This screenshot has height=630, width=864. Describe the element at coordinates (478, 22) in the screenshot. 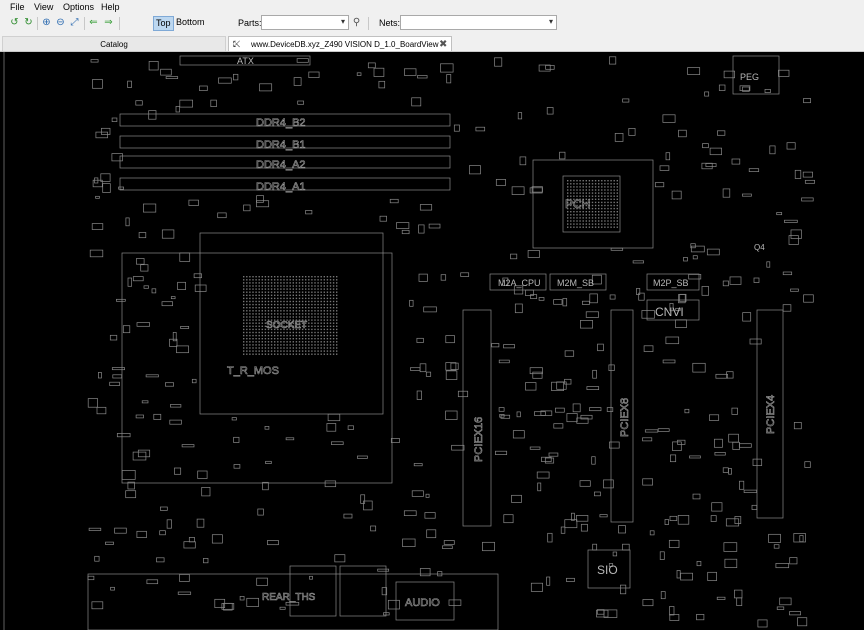

I see `nets-combobox: ▾` at that location.